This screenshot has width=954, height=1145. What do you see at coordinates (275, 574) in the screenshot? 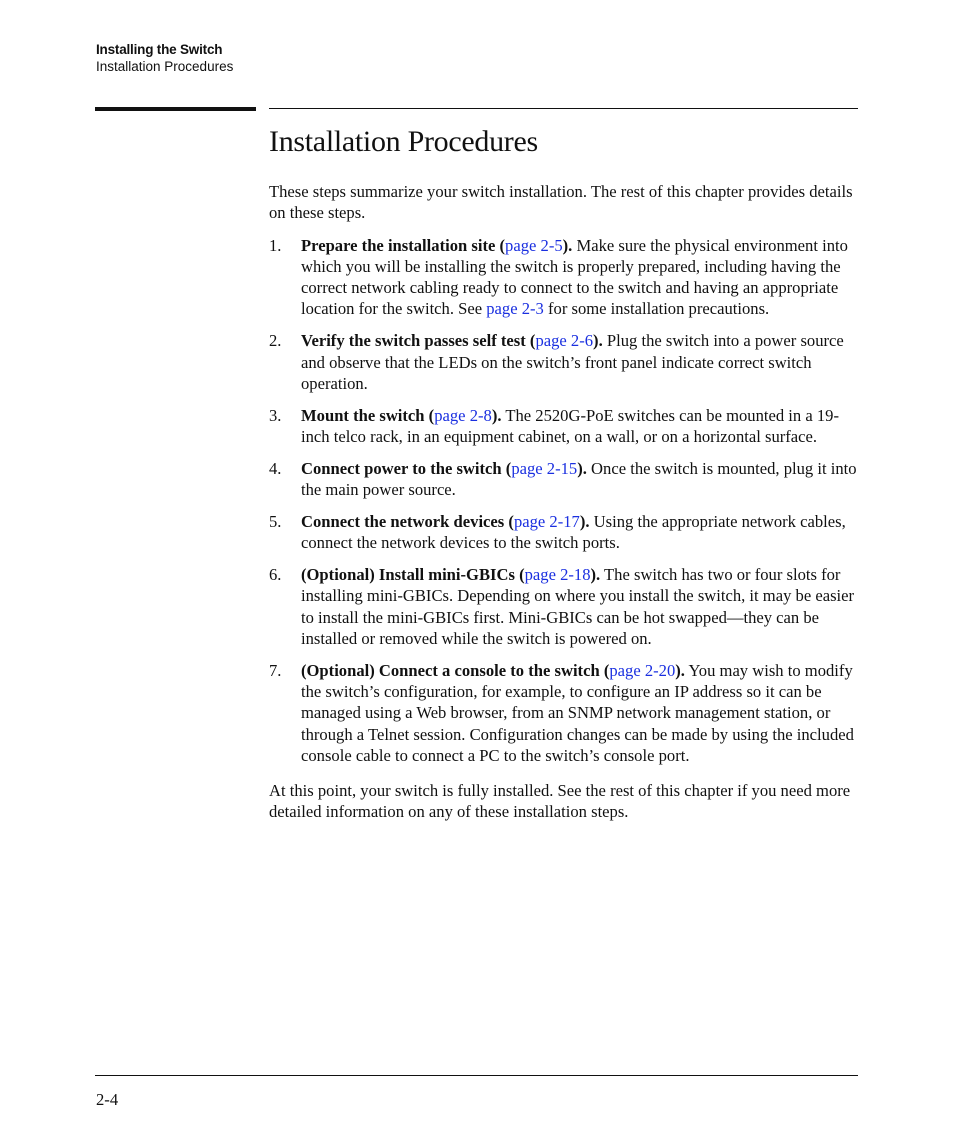
I see `step-number: 6.` at bounding box center [275, 574].